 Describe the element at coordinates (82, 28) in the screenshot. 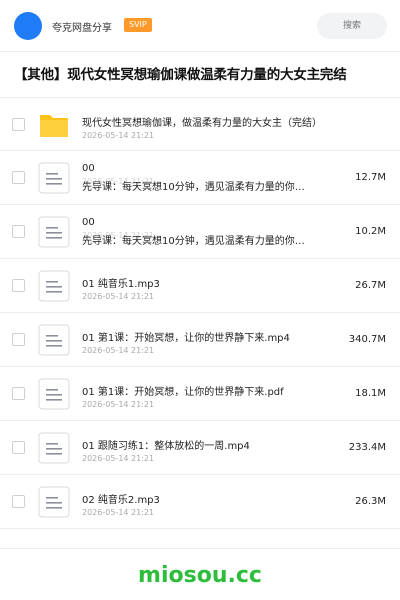

I see `app-name: 夸克网盘分享` at that location.